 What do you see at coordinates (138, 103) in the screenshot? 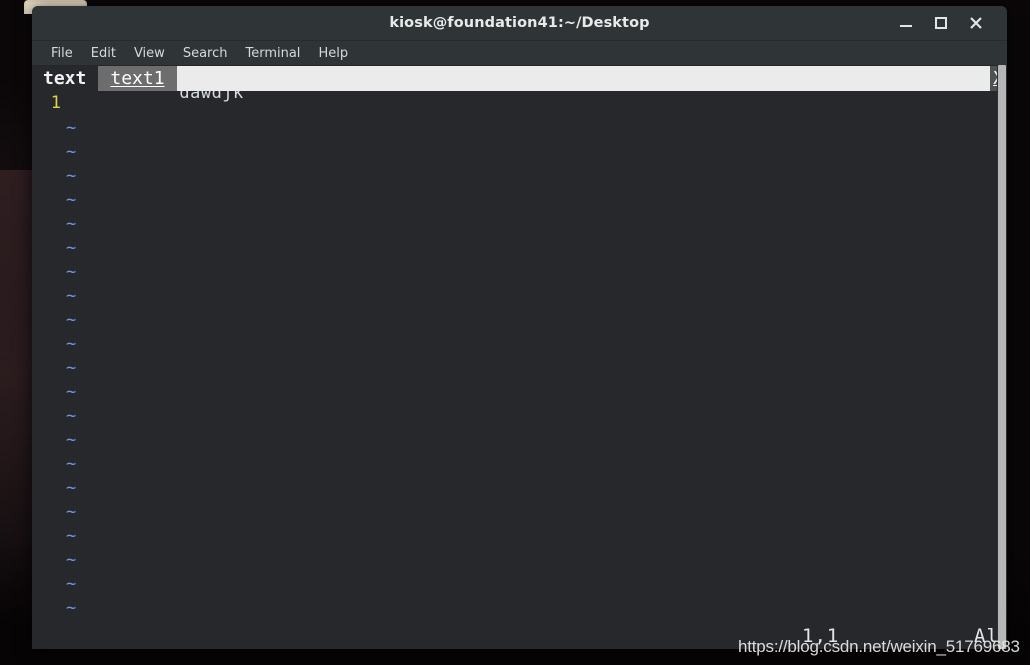
I see `buffer-line-1: 1 dawdjk` at bounding box center [138, 103].